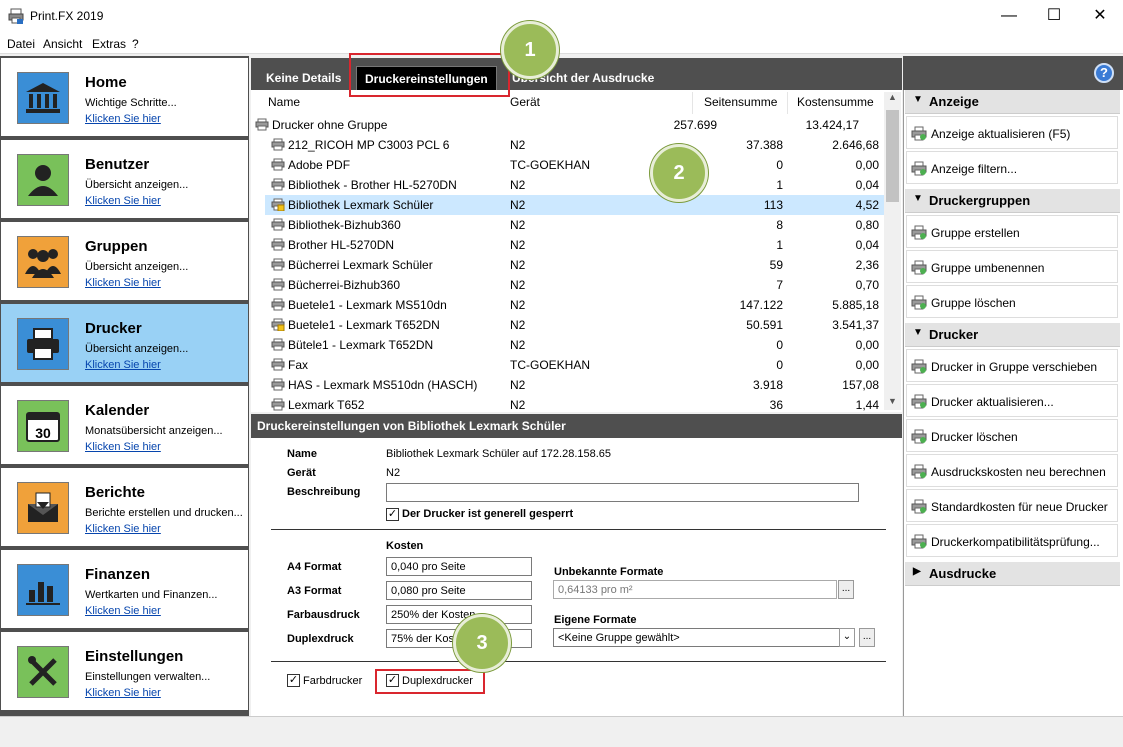 The width and height of the screenshot is (1123, 747). Describe the element at coordinates (832, 125) in the screenshot. I see `group-cost: 13.424,17` at that location.